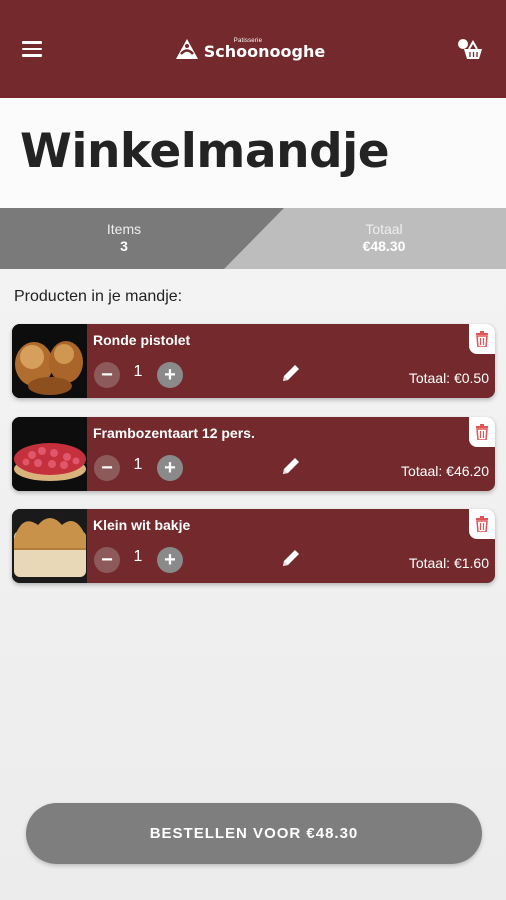 The width and height of the screenshot is (506, 900). What do you see at coordinates (448, 378) in the screenshot?
I see `product-total: Totaal: €0.50` at bounding box center [448, 378].